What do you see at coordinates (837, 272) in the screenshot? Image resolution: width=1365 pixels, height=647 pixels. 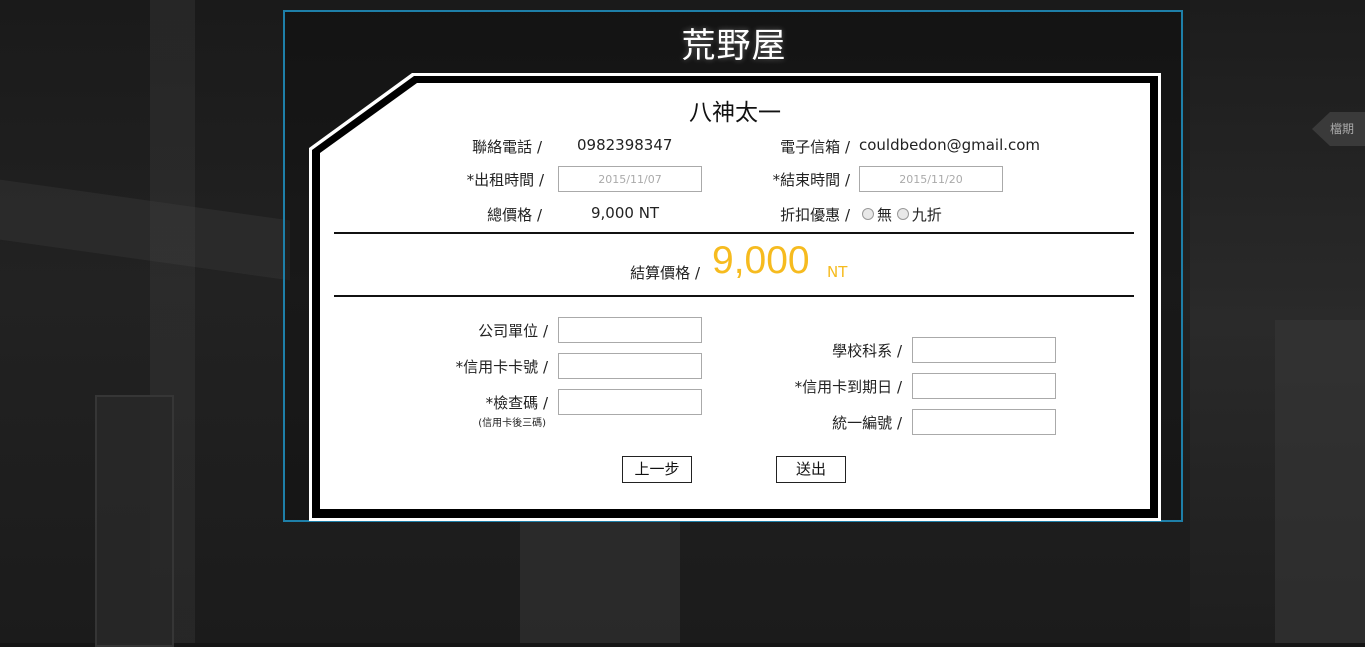 I see `settlement-unit: NT` at bounding box center [837, 272].